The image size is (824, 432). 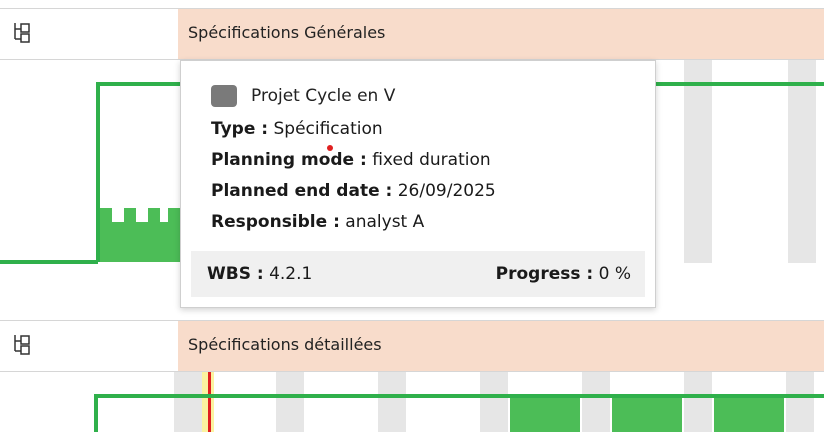 I want to click on project-name: Projet Cycle en V, so click(x=323, y=96).